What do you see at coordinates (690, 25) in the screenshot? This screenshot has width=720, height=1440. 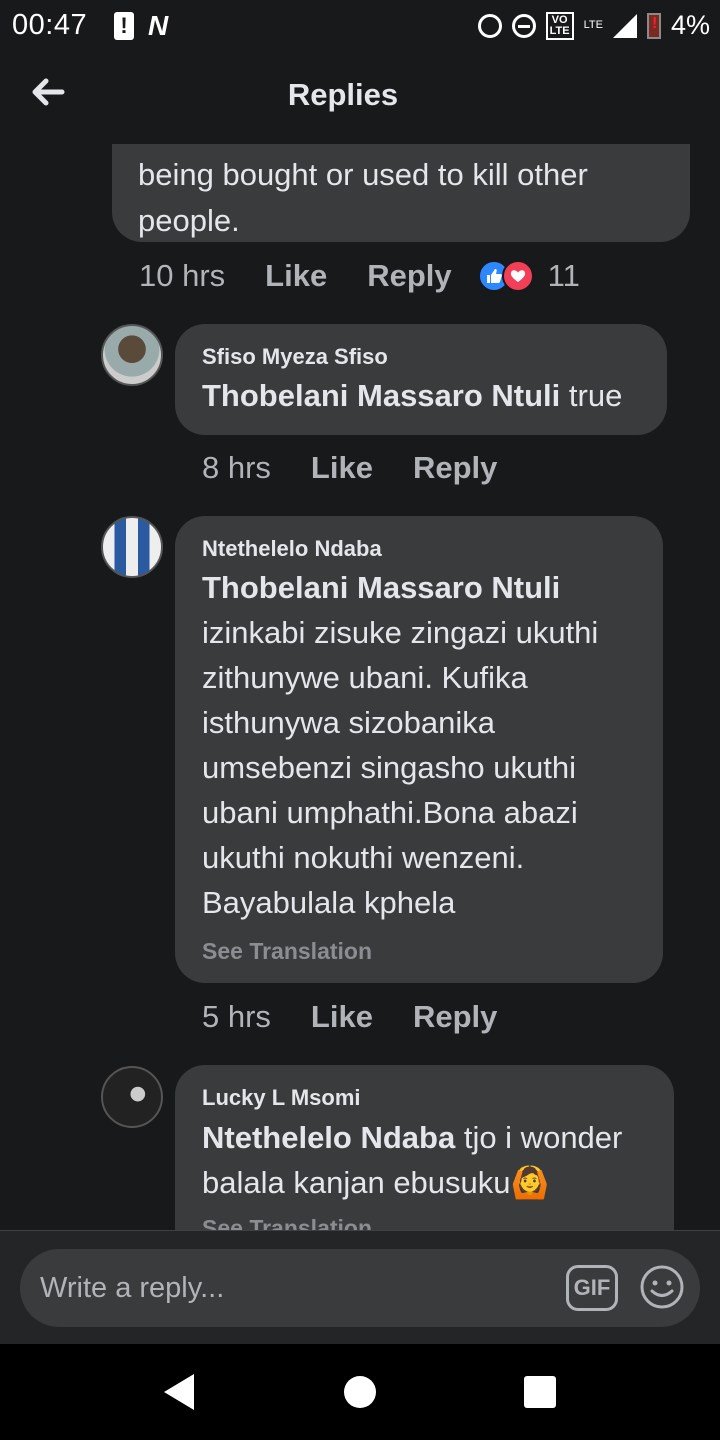 I see `battery-percent: 4%` at bounding box center [690, 25].